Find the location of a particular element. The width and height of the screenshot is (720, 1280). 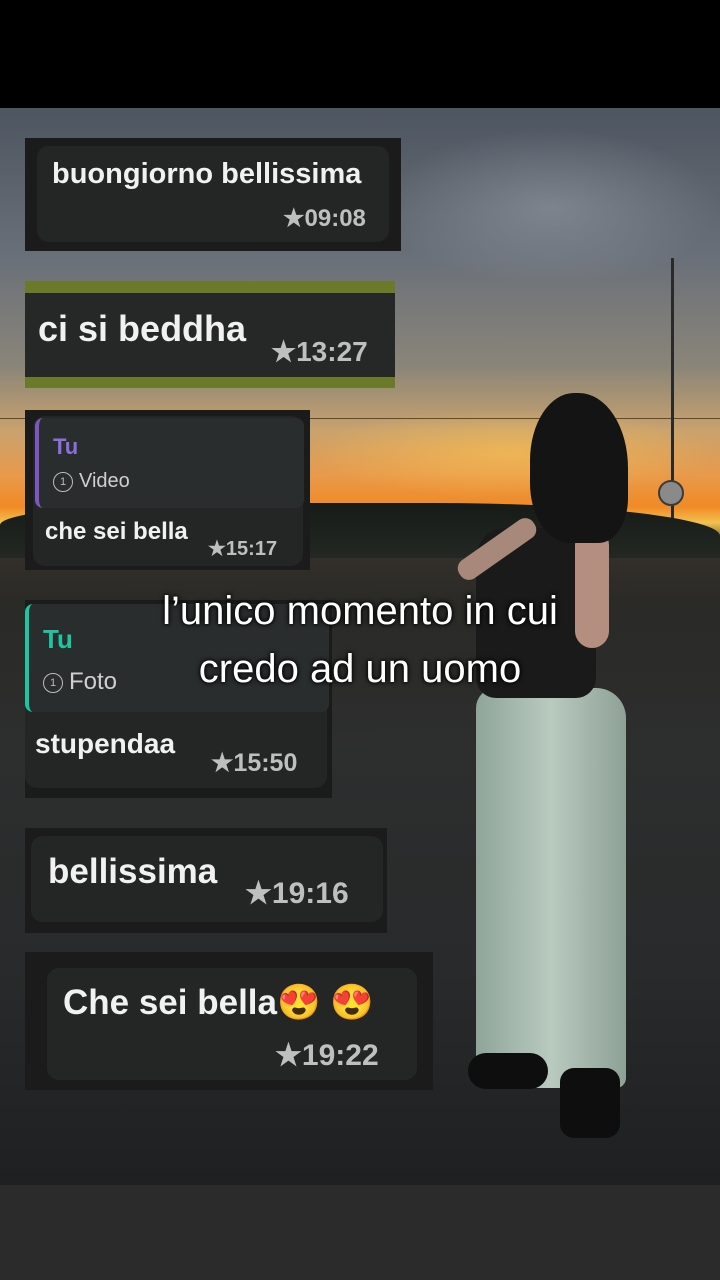

light-pole is located at coordinates (672, 408).